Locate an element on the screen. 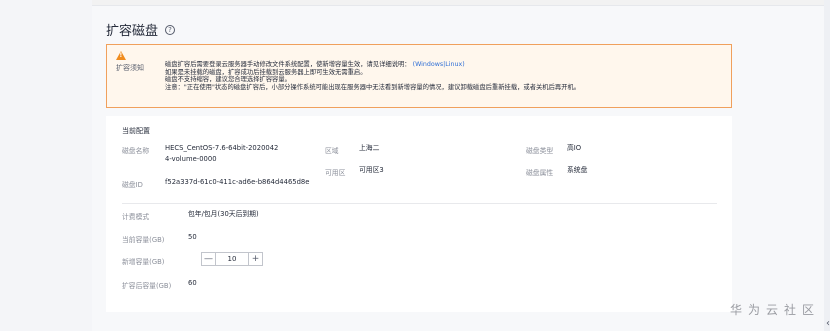  current-capacity-value: 50 is located at coordinates (192, 237).